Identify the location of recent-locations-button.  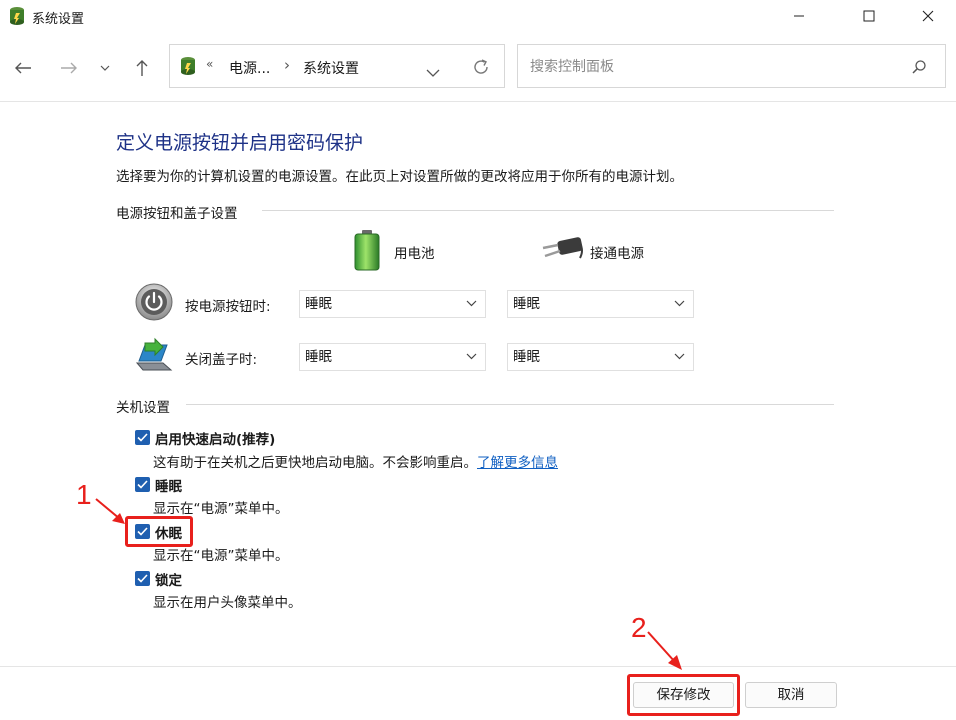
(105, 68).